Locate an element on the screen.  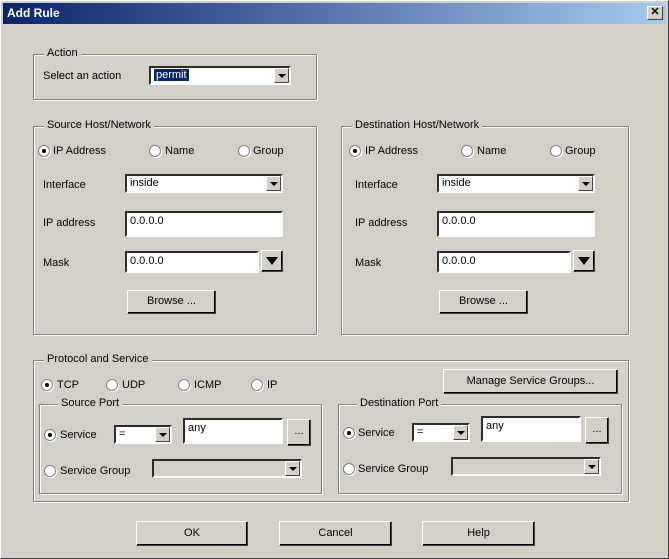
dest-service-group-radio is located at coordinates (349, 469).